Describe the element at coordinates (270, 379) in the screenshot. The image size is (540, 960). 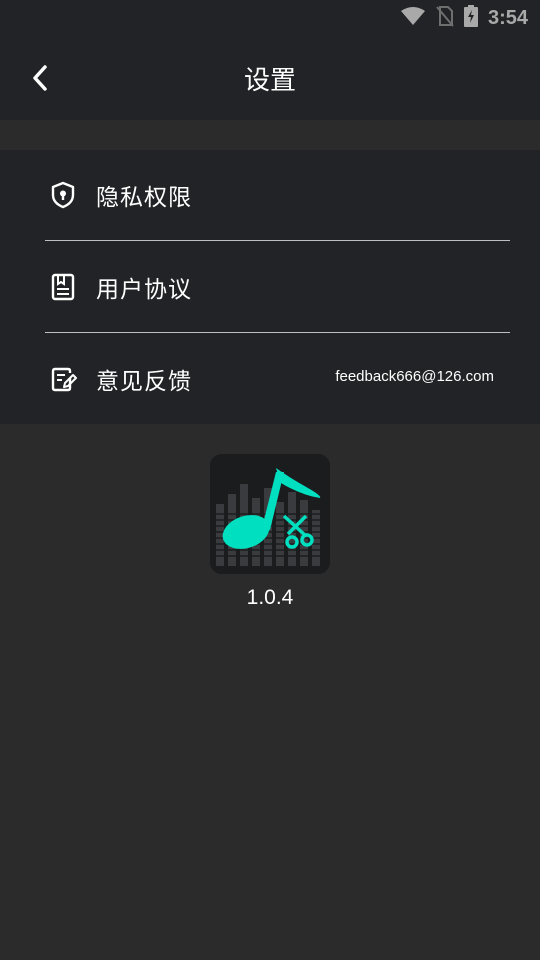
I see `feedback-item: 意见反馈 feedback666@126.com` at that location.